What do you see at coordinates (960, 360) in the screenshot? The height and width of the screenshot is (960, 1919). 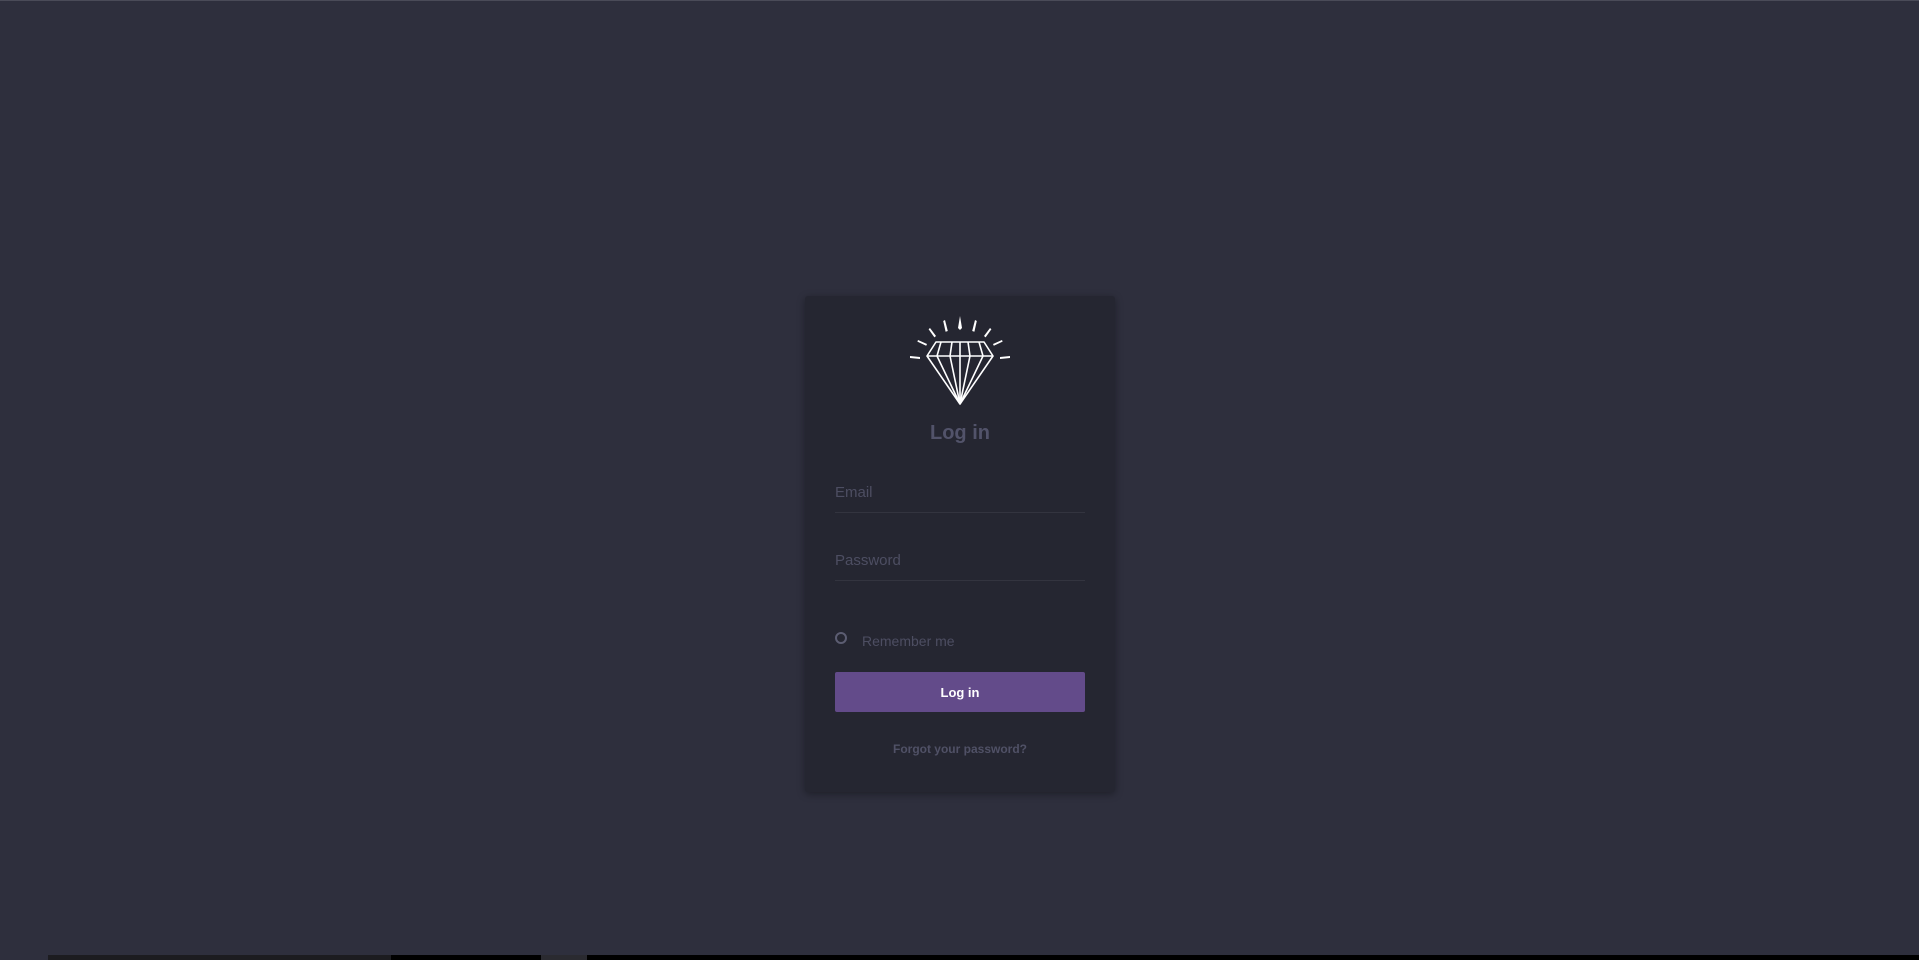 I see `diamond-icon` at bounding box center [960, 360].